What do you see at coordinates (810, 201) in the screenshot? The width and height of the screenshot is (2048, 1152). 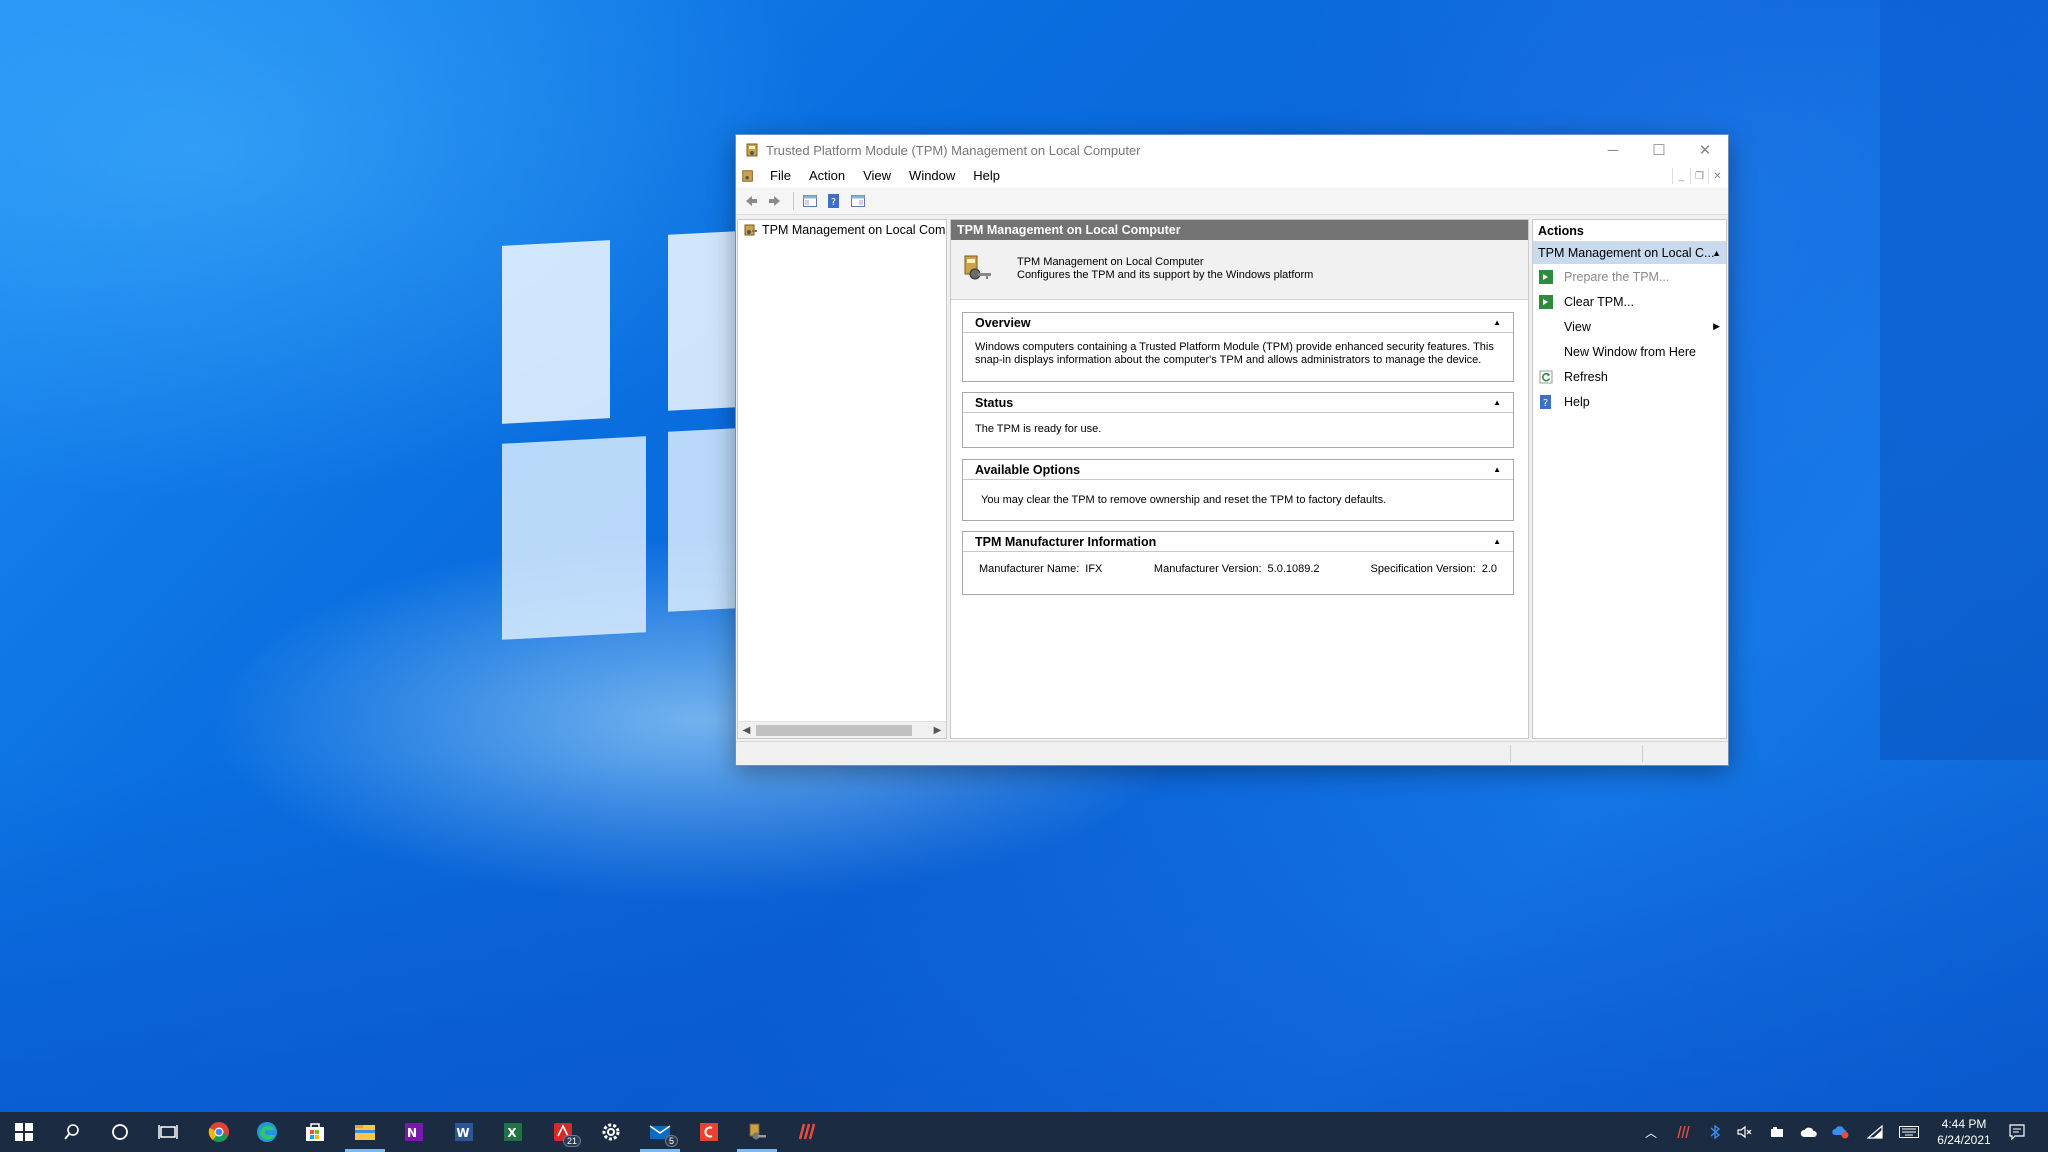 I see `show-hide-console-tree-button` at bounding box center [810, 201].